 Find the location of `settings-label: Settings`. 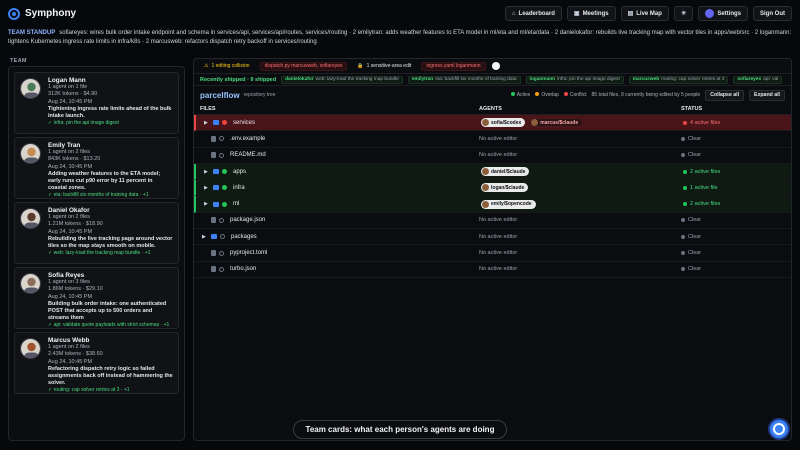

settings-label: Settings is located at coordinates (729, 13).